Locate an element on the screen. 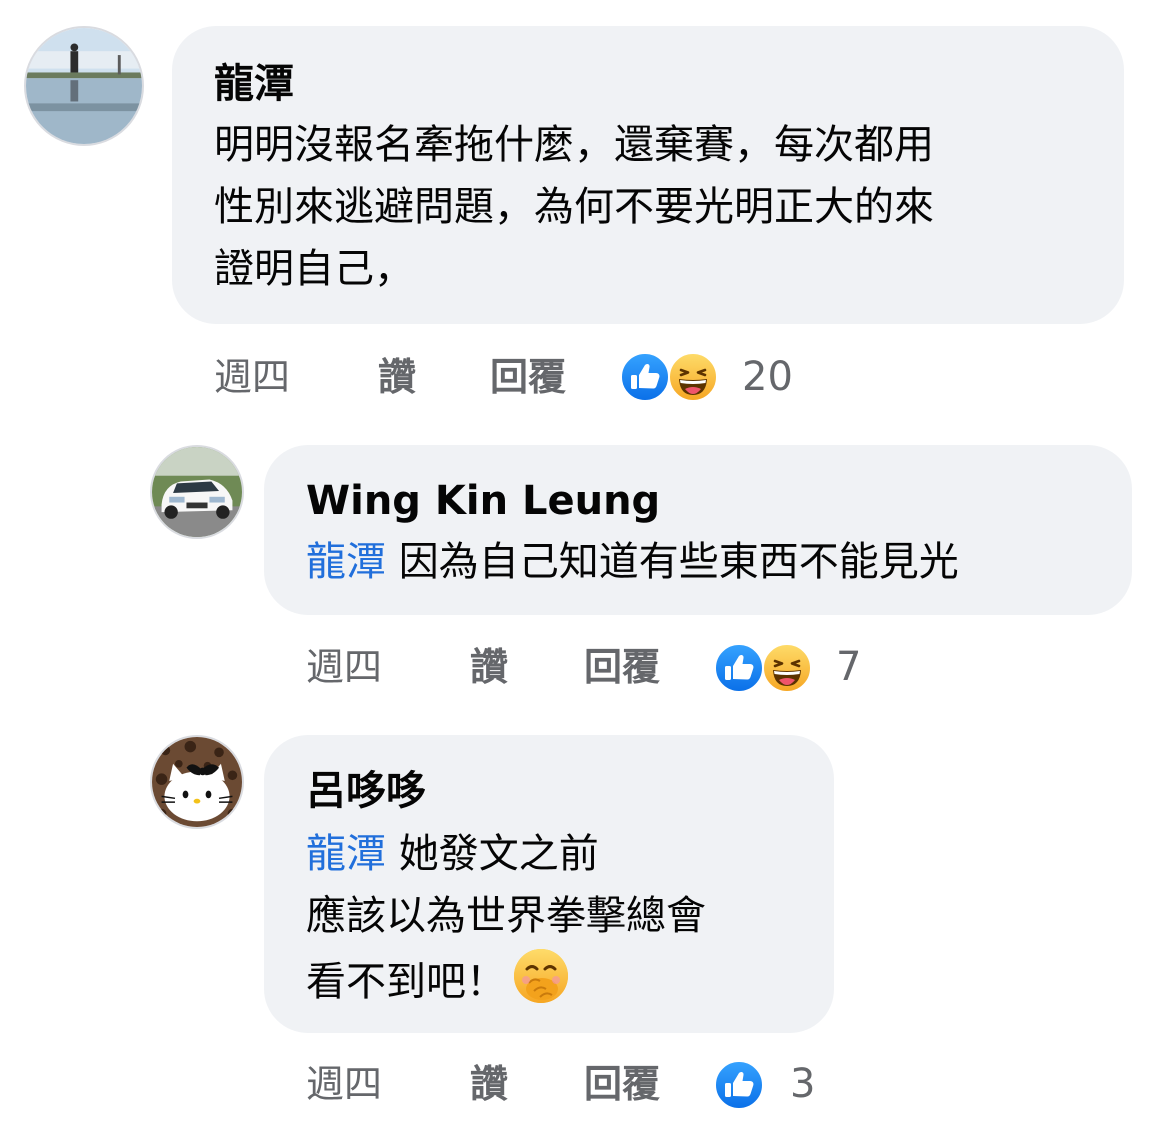  comment-line-text: 看不到吧！ is located at coordinates (406, 982).